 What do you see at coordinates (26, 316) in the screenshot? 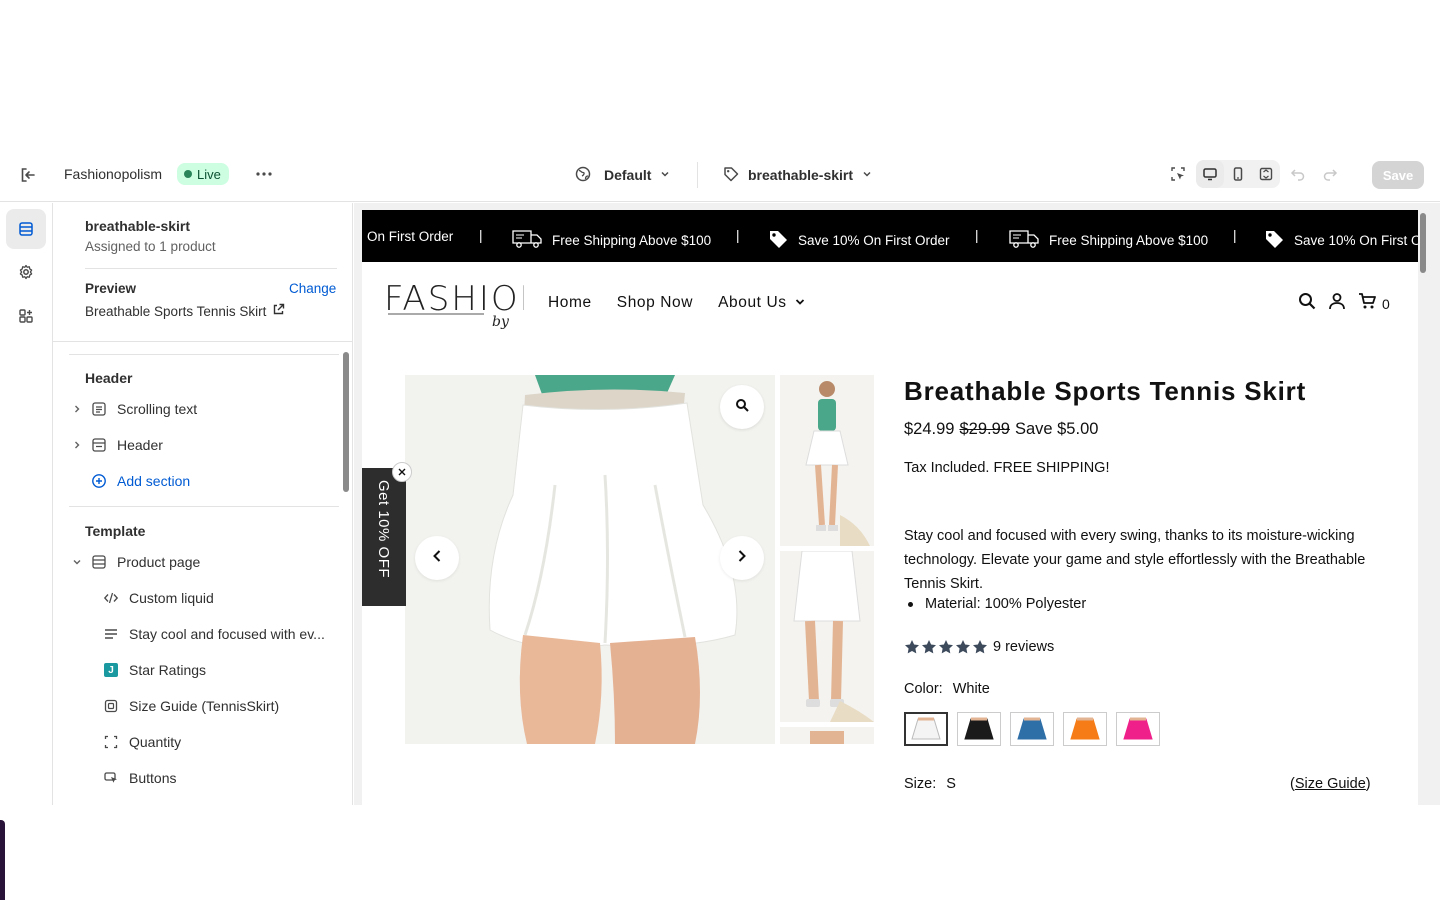
I see `apps-icon` at bounding box center [26, 316].